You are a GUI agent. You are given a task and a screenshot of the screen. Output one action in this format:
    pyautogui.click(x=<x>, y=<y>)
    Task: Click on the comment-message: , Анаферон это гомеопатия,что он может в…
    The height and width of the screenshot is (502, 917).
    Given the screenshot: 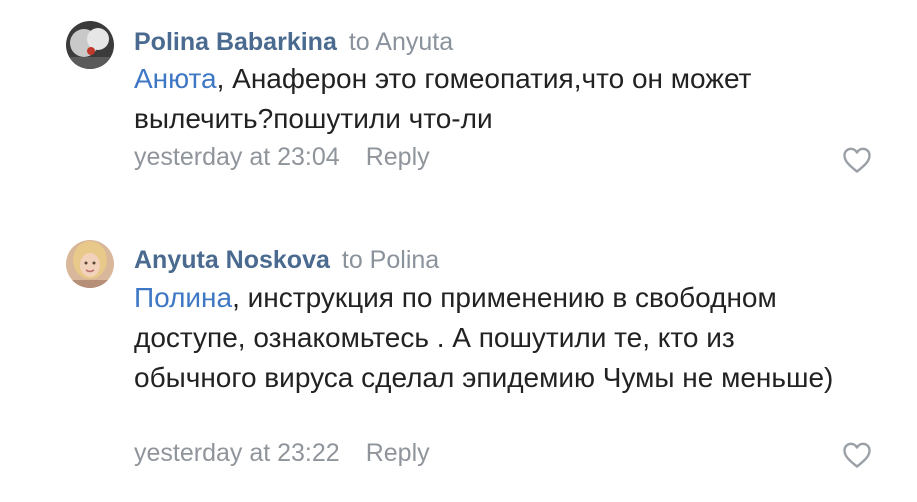 What is the action you would take?
    pyautogui.click(x=443, y=98)
    